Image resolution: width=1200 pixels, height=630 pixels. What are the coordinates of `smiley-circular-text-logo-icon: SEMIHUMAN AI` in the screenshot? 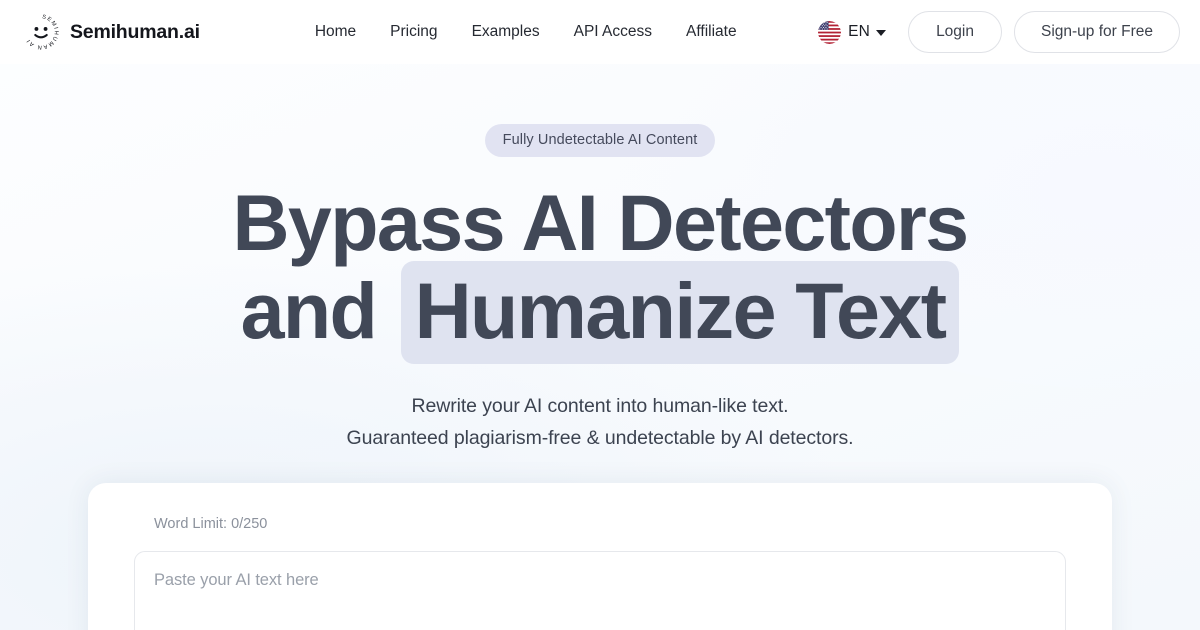 It's located at (41, 32).